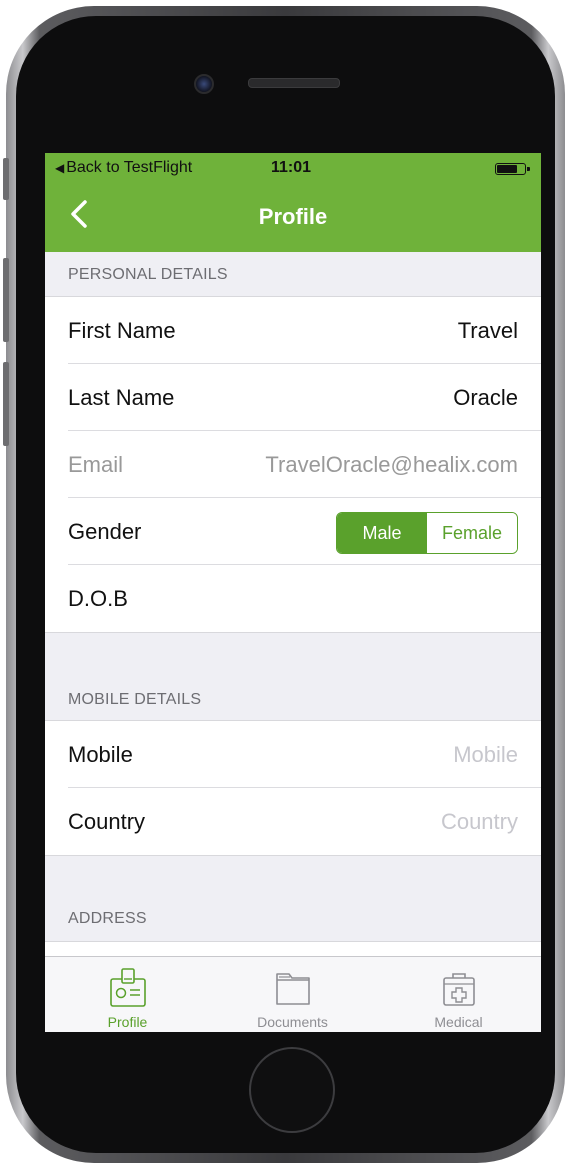 This screenshot has width=571, height=1169. What do you see at coordinates (121, 397) in the screenshot?
I see `last-name-label: Last Name` at bounding box center [121, 397].